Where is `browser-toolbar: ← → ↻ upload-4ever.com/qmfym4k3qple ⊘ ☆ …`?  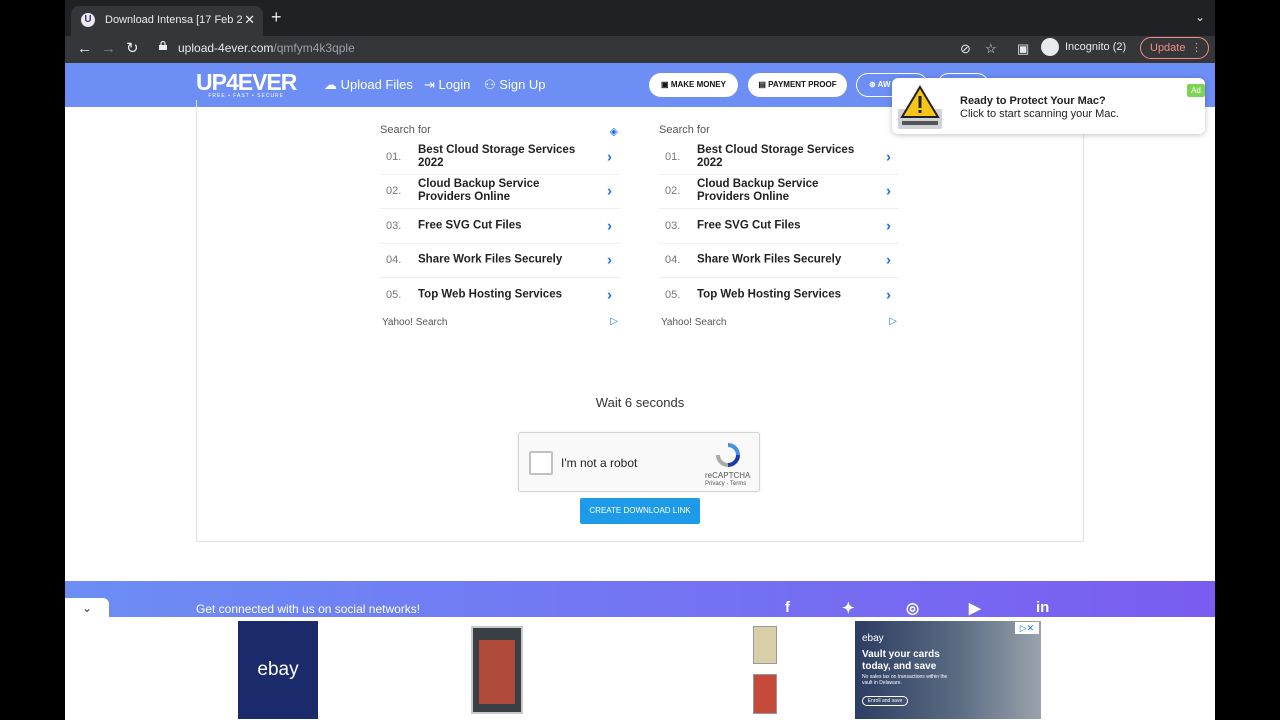
browser-toolbar: ← → ↻ upload-4ever.com/qmfym4k3qple ⊘ ☆ … is located at coordinates (640, 49).